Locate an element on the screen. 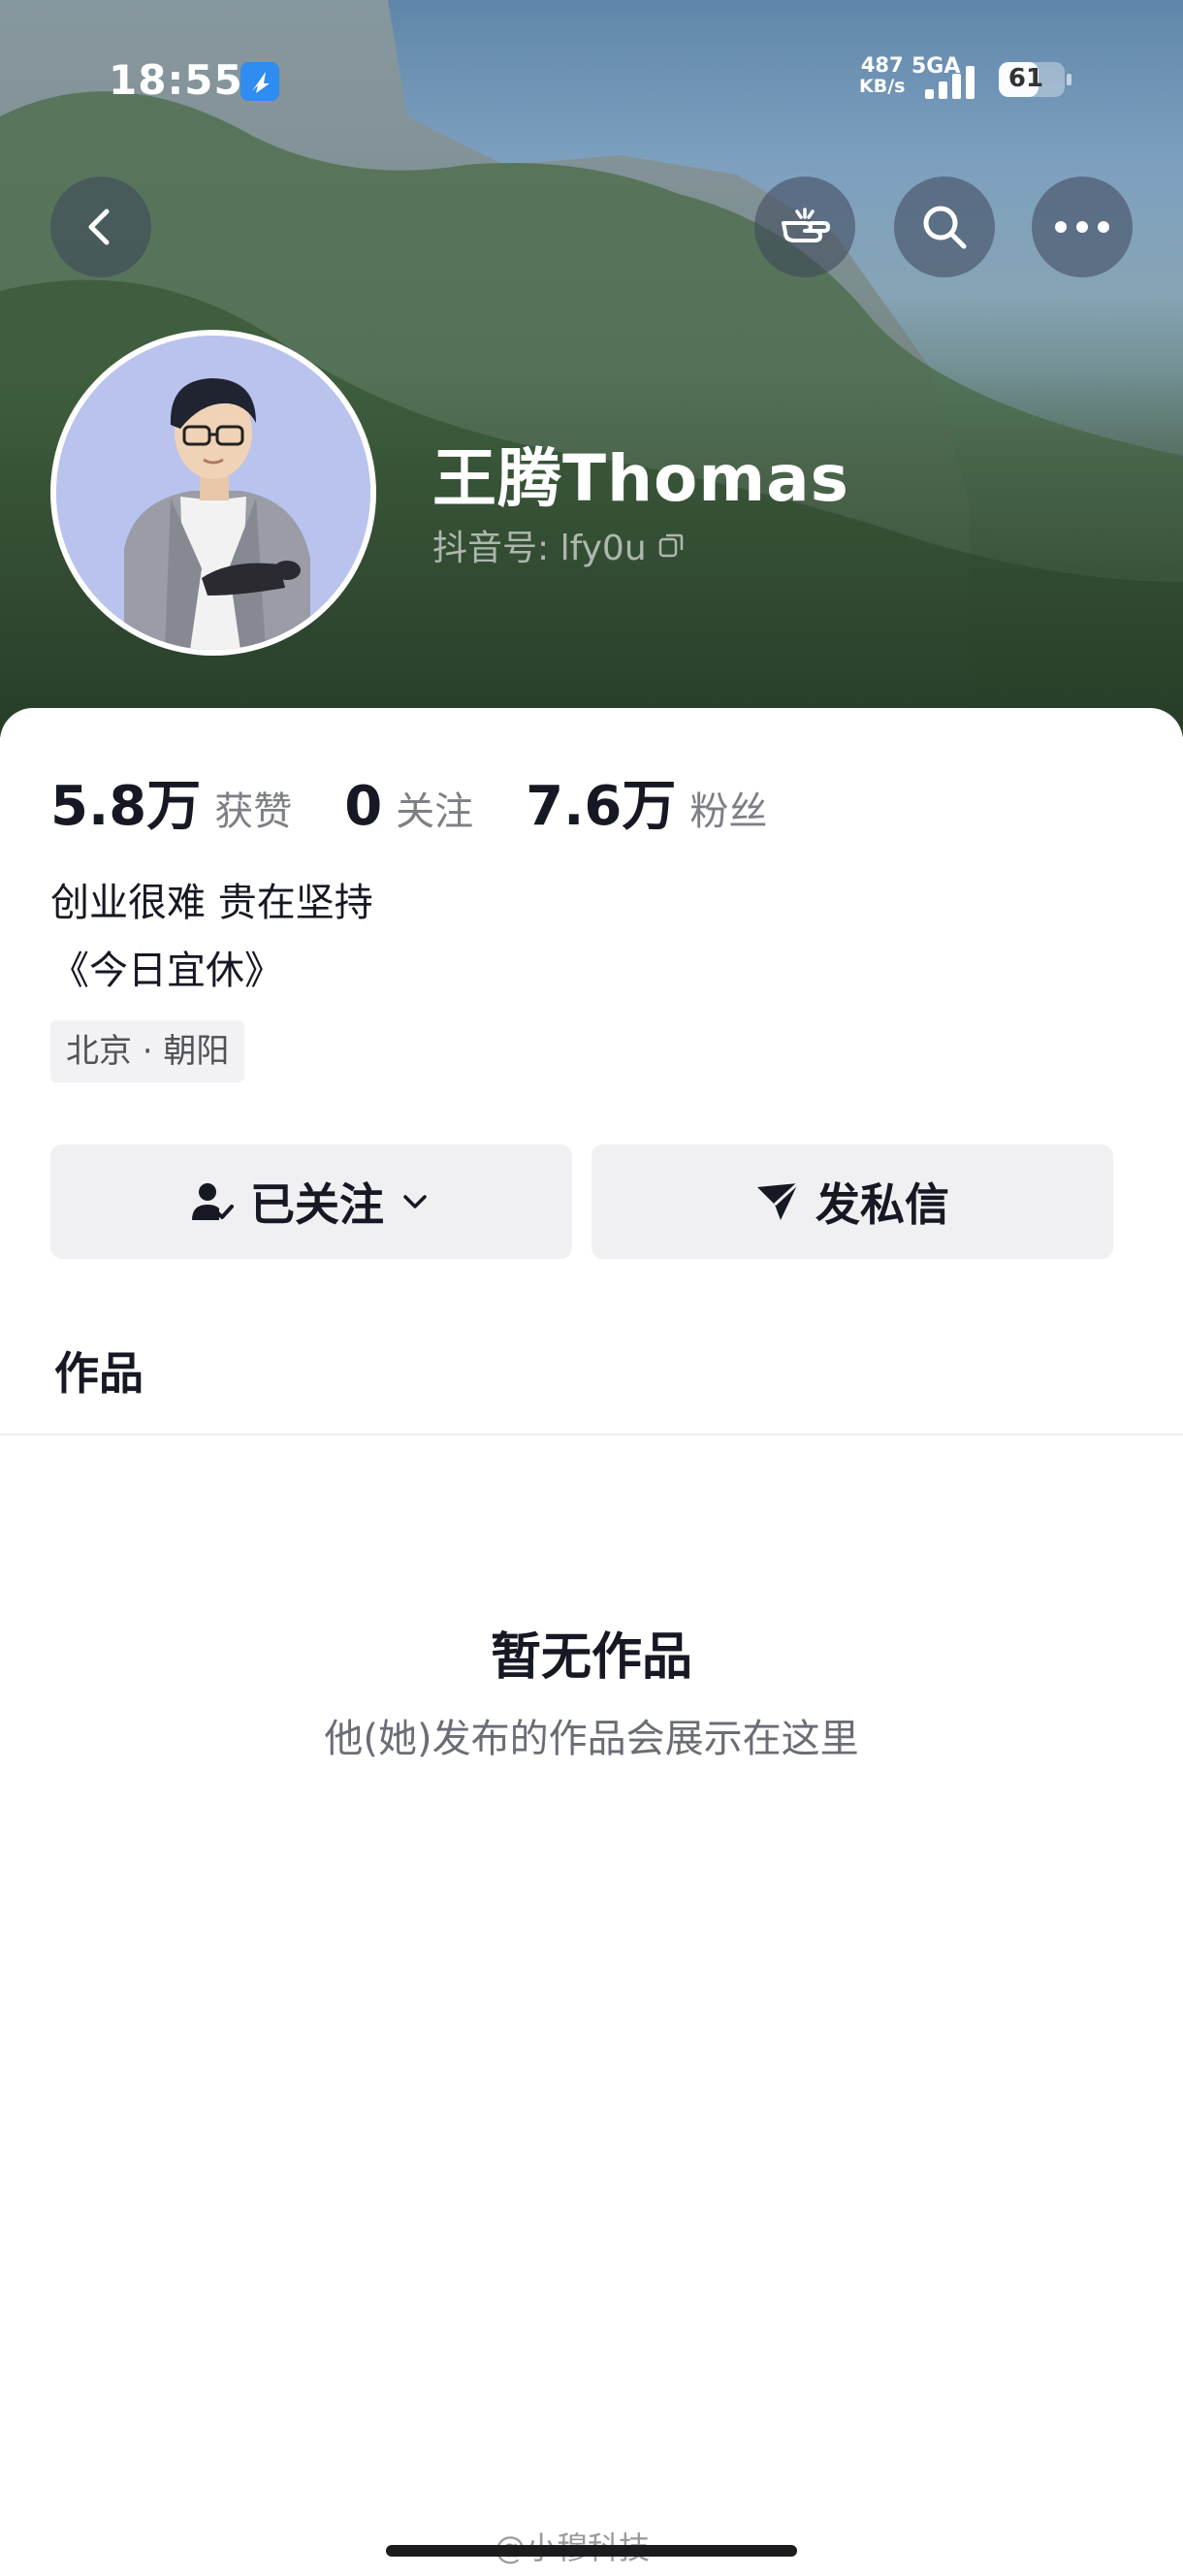 Image resolution: width=1183 pixels, height=2576 pixels. more-button is located at coordinates (1082, 227).